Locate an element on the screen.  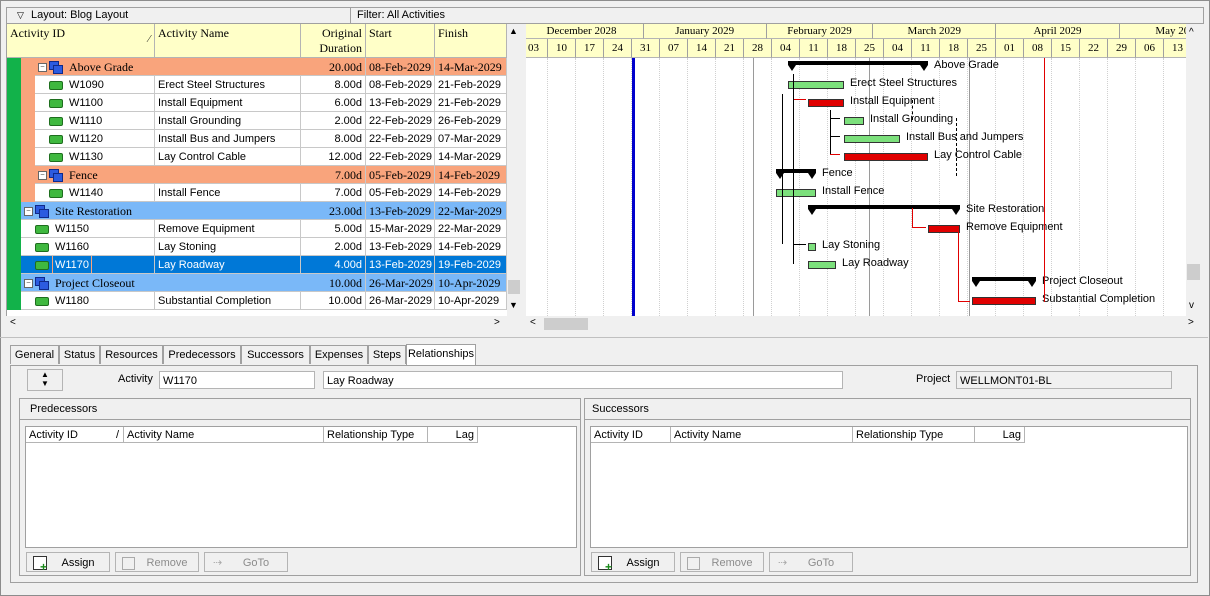
wbs-row: − Above Grade 20.00d 08-Feb-2029 14-Mar-2029 is located at coordinates (257, 67).